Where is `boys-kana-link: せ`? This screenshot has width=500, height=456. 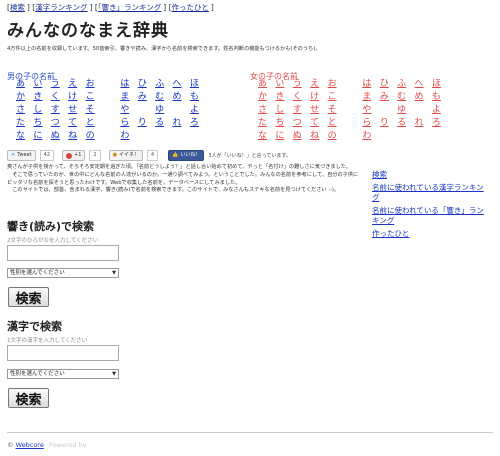
boys-kana-link: せ is located at coordinates (76, 110).